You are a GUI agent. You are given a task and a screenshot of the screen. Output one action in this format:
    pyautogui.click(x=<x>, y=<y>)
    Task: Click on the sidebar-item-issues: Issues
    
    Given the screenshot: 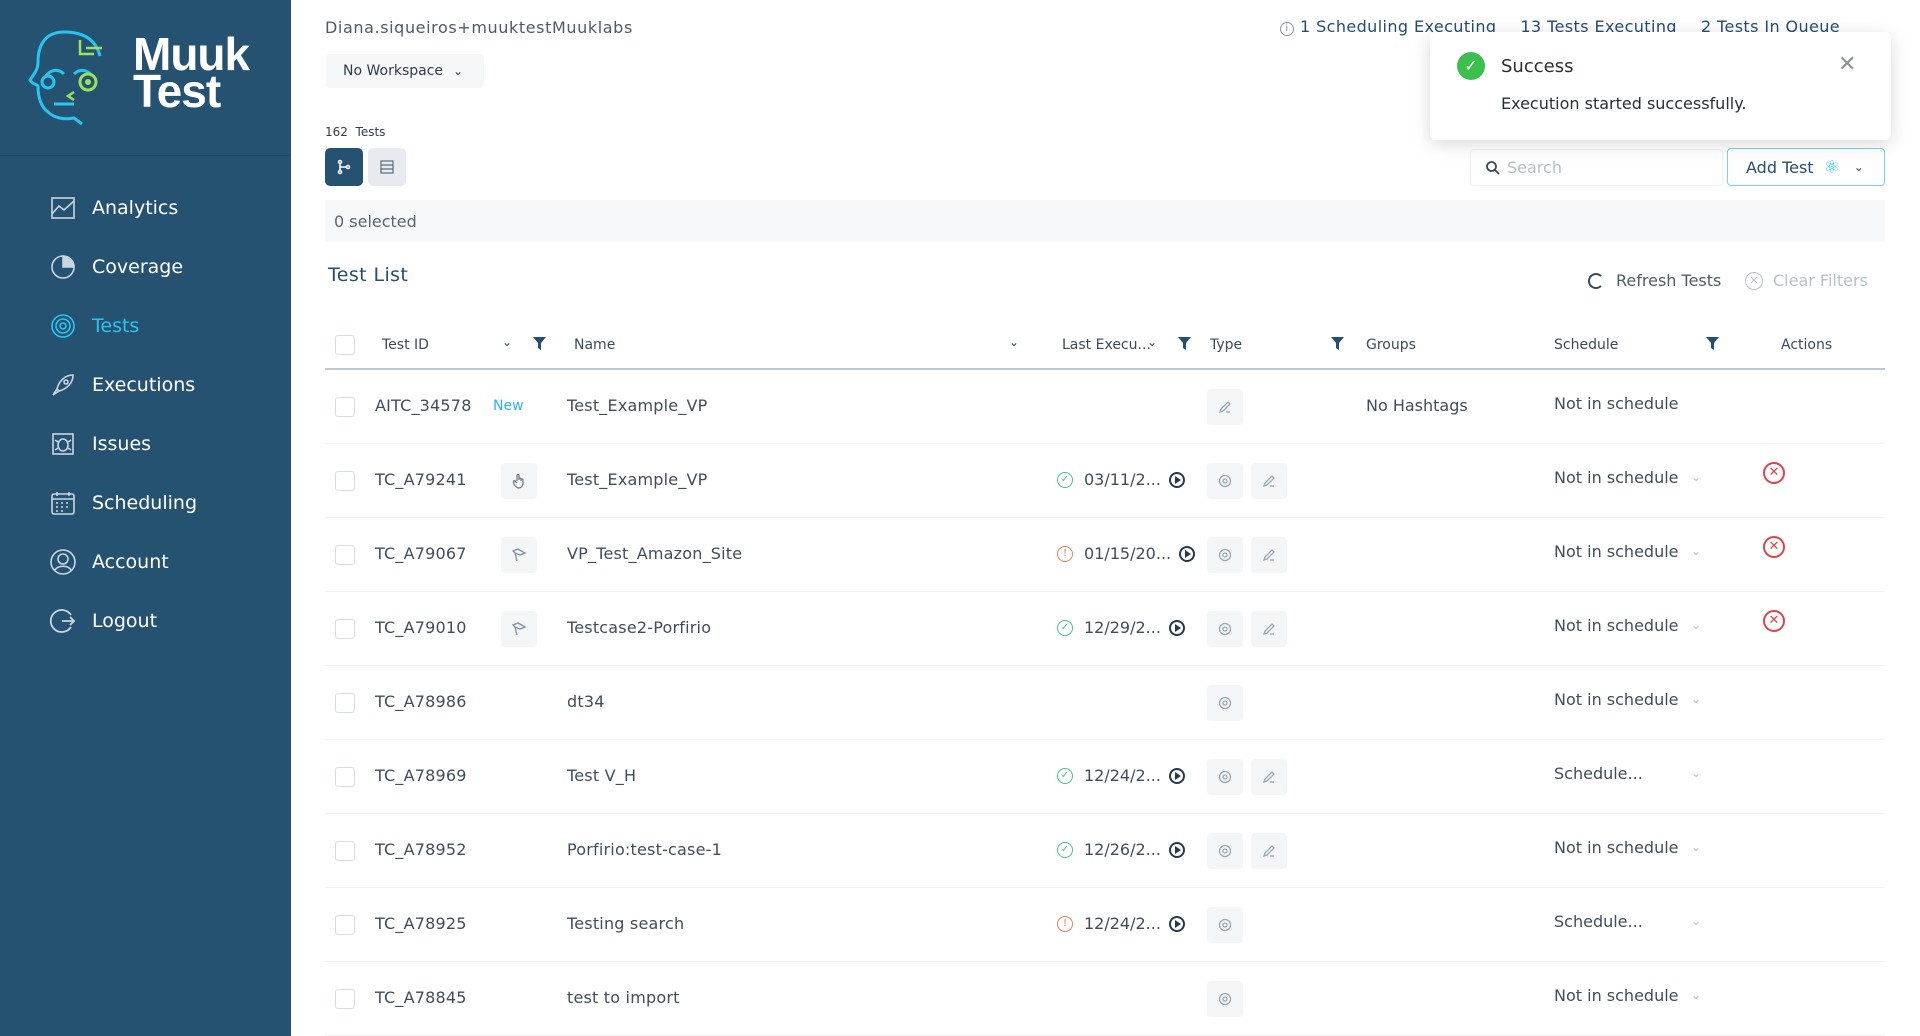 What is the action you would take?
    pyautogui.click(x=145, y=443)
    